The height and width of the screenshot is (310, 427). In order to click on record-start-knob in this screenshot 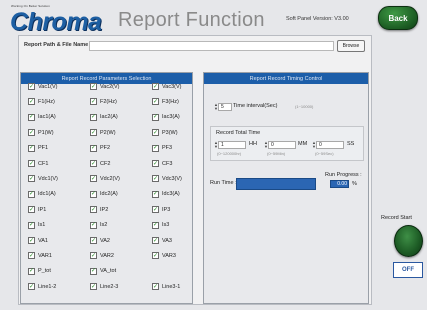, I will do `click(408, 241)`.